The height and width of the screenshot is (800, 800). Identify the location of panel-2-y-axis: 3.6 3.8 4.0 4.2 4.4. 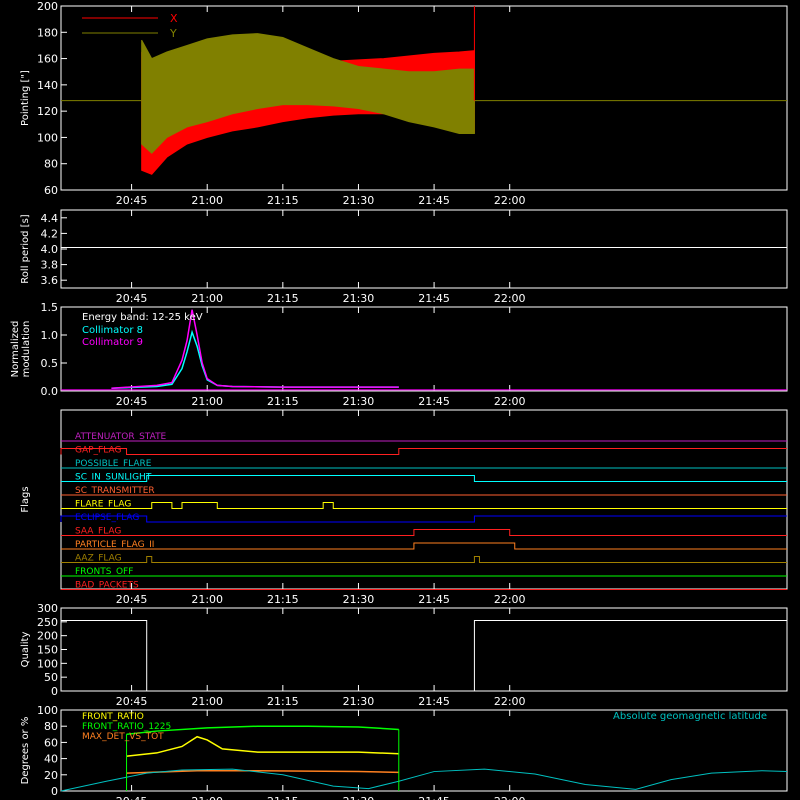
(54, 249).